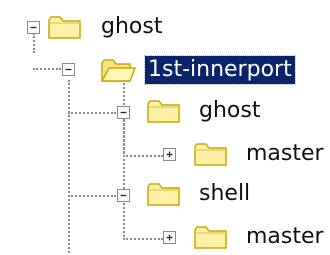  What do you see at coordinates (118, 70) in the screenshot?
I see `open-folder-icon` at bounding box center [118, 70].